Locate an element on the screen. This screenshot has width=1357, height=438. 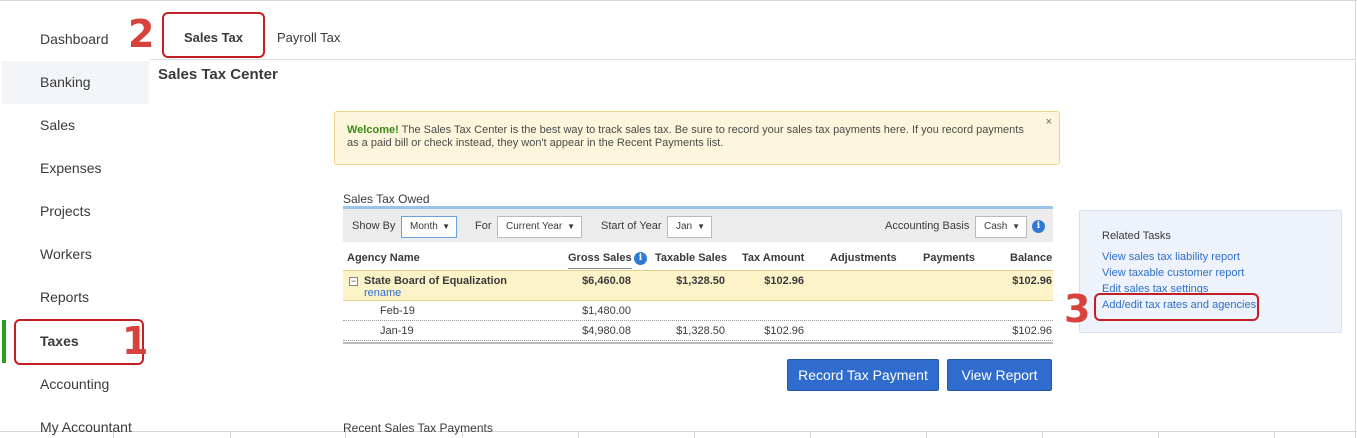
nav-item-accounting: Accounting is located at coordinates (75, 384).